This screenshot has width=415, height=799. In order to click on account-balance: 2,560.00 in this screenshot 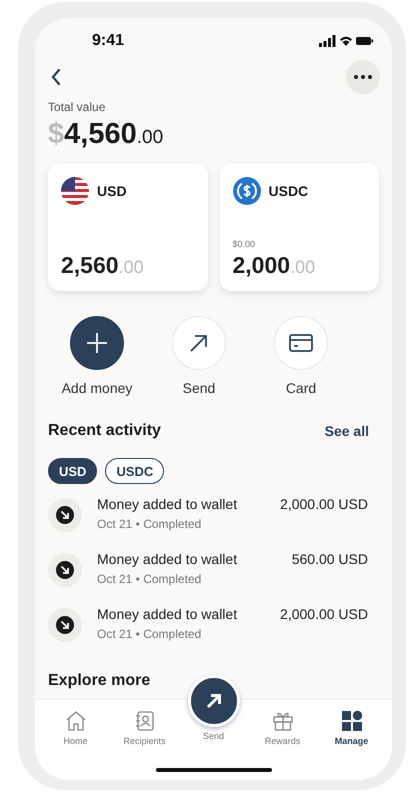, I will do `click(103, 265)`.